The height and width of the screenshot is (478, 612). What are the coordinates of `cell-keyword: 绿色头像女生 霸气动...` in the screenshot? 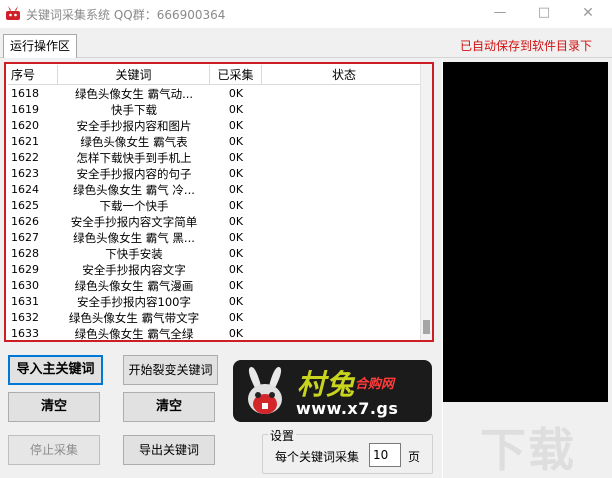 It's located at (134, 94).